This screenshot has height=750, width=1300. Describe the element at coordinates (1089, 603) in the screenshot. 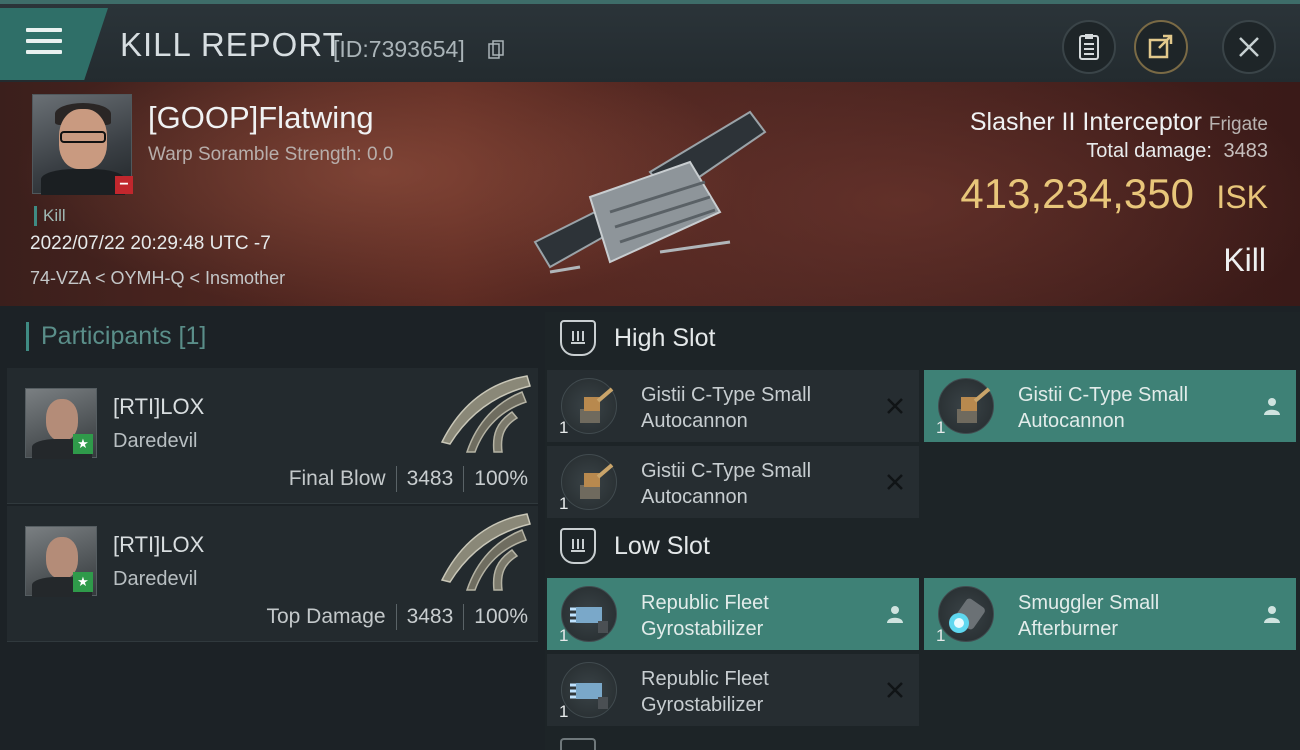

I see `module-name-line1: Smuggler Small` at that location.